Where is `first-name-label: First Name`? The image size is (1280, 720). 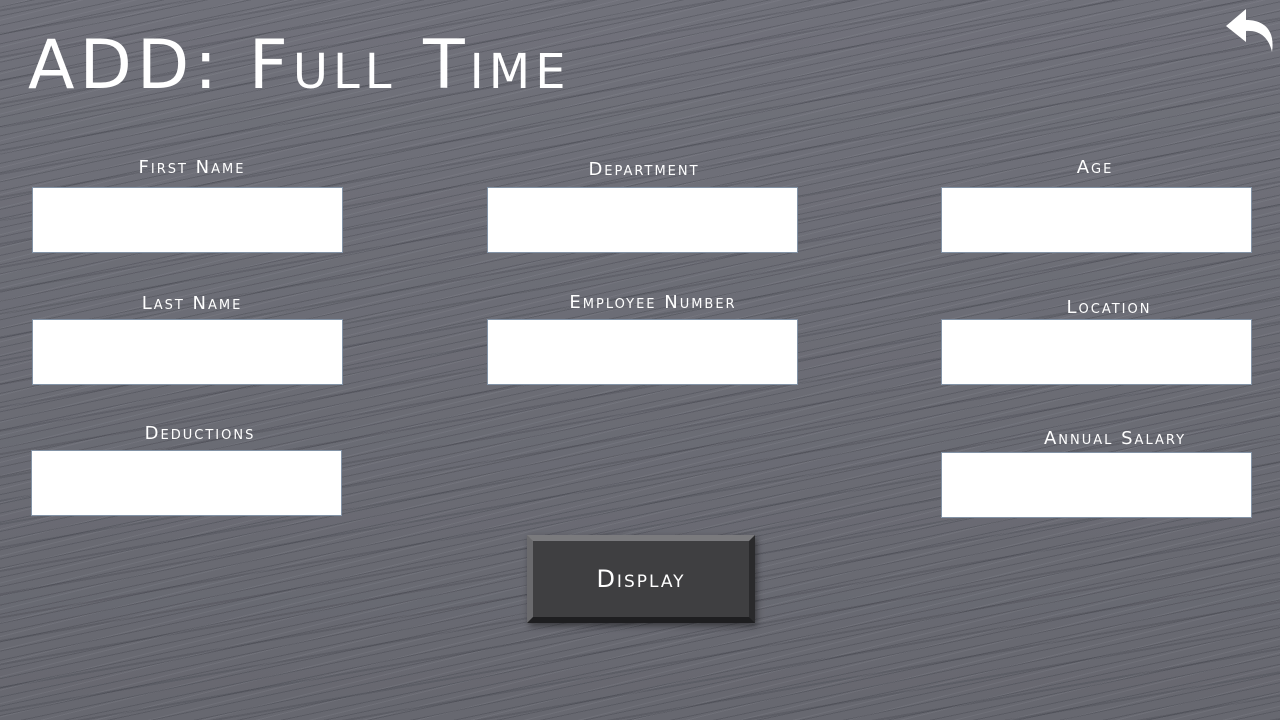 first-name-label: First Name is located at coordinates (192, 167).